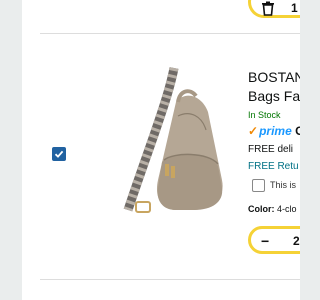  Describe the element at coordinates (258, 185) in the screenshot. I see `gift-checkbox` at that location.